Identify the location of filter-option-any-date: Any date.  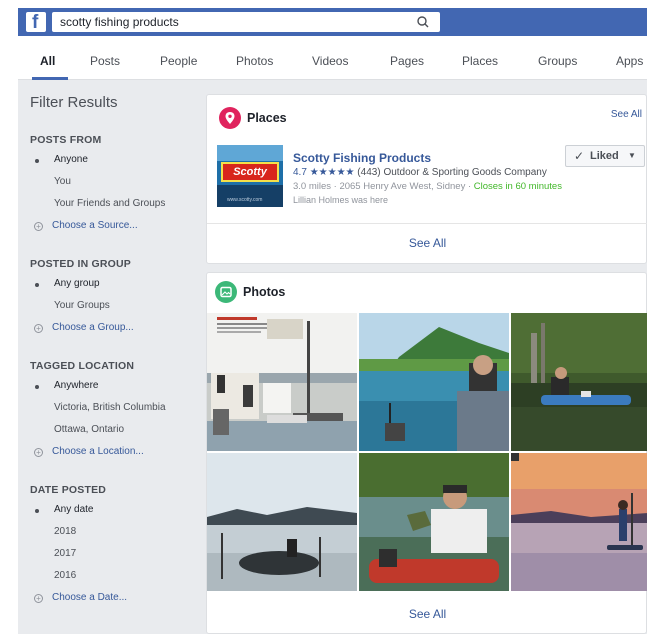
(73, 509).